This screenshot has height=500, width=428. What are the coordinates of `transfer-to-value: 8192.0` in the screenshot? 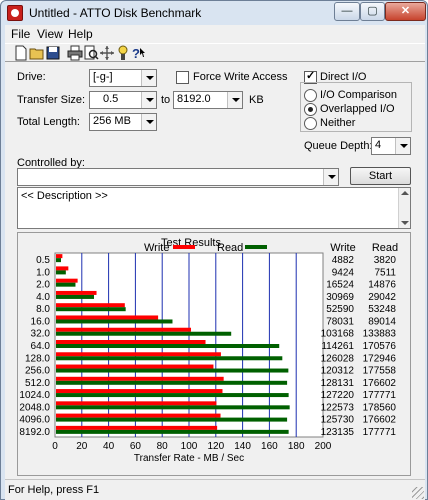 It's located at (194, 99).